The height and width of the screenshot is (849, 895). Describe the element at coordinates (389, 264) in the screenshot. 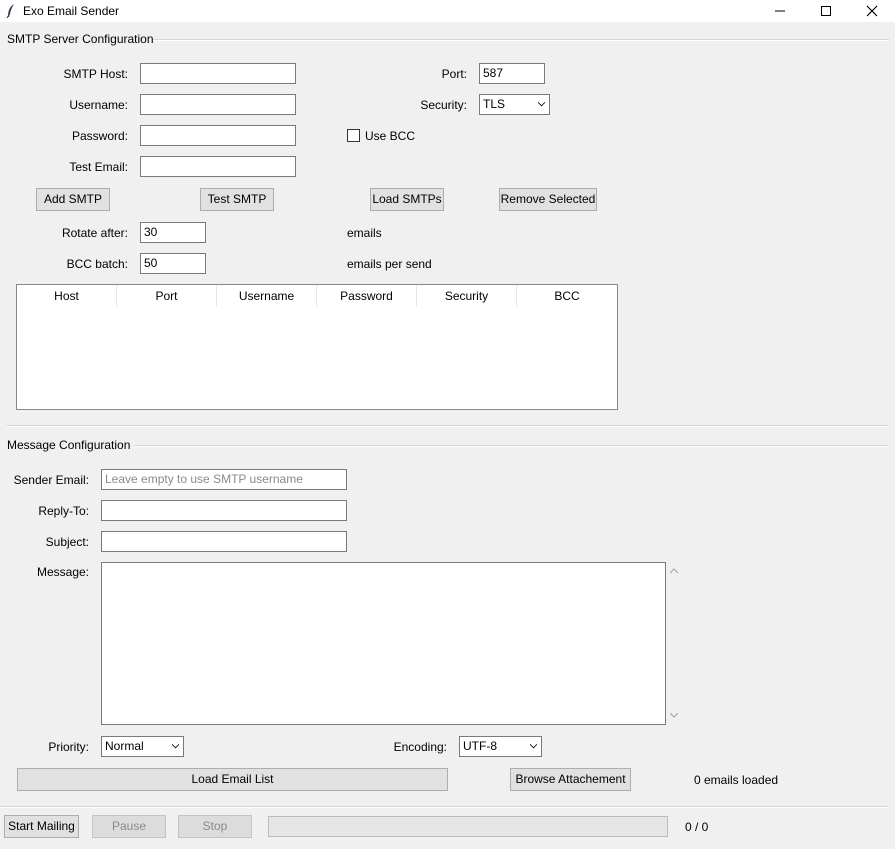

I see `bcc-batch-unit: emails per send` at that location.